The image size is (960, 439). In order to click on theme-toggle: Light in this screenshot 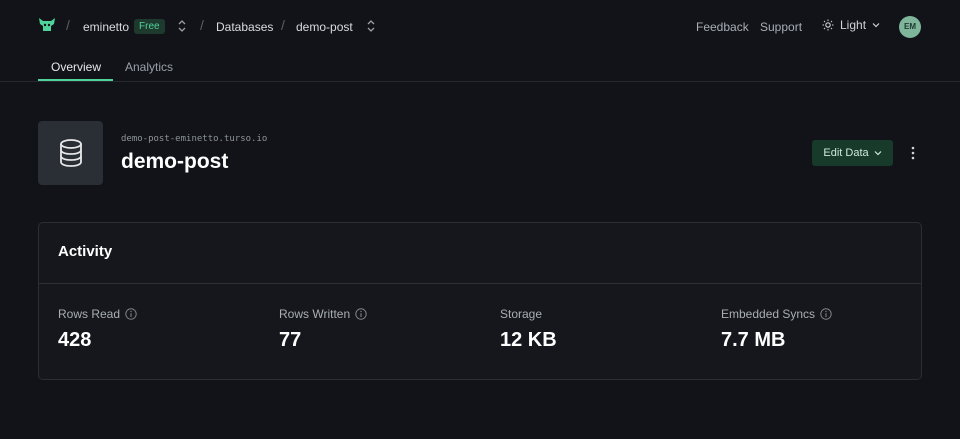, I will do `click(851, 25)`.